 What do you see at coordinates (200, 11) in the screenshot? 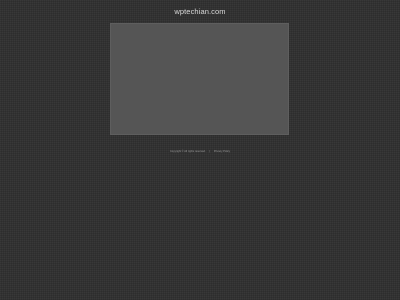
I see `site-title-link: wptechian.com` at bounding box center [200, 11].